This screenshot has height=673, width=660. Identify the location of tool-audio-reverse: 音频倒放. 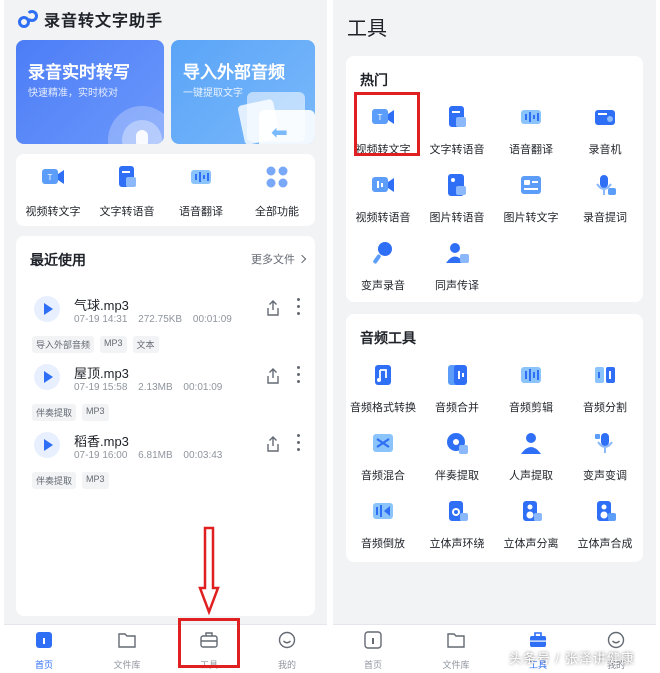
(383, 524).